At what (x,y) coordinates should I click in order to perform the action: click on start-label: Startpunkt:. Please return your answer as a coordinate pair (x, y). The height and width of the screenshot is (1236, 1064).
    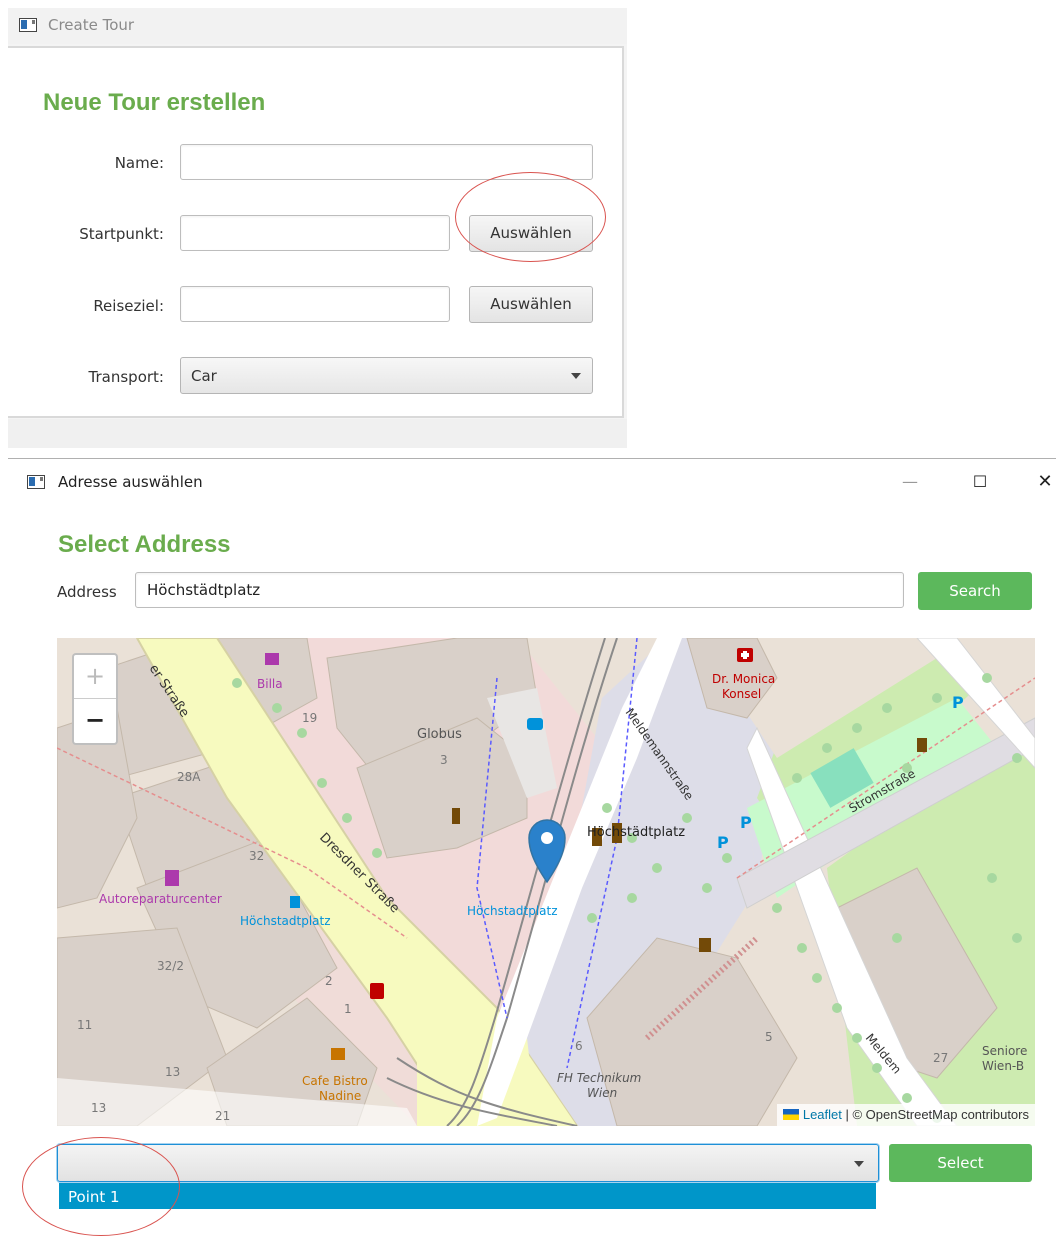
    Looking at the image, I should click on (121, 234).